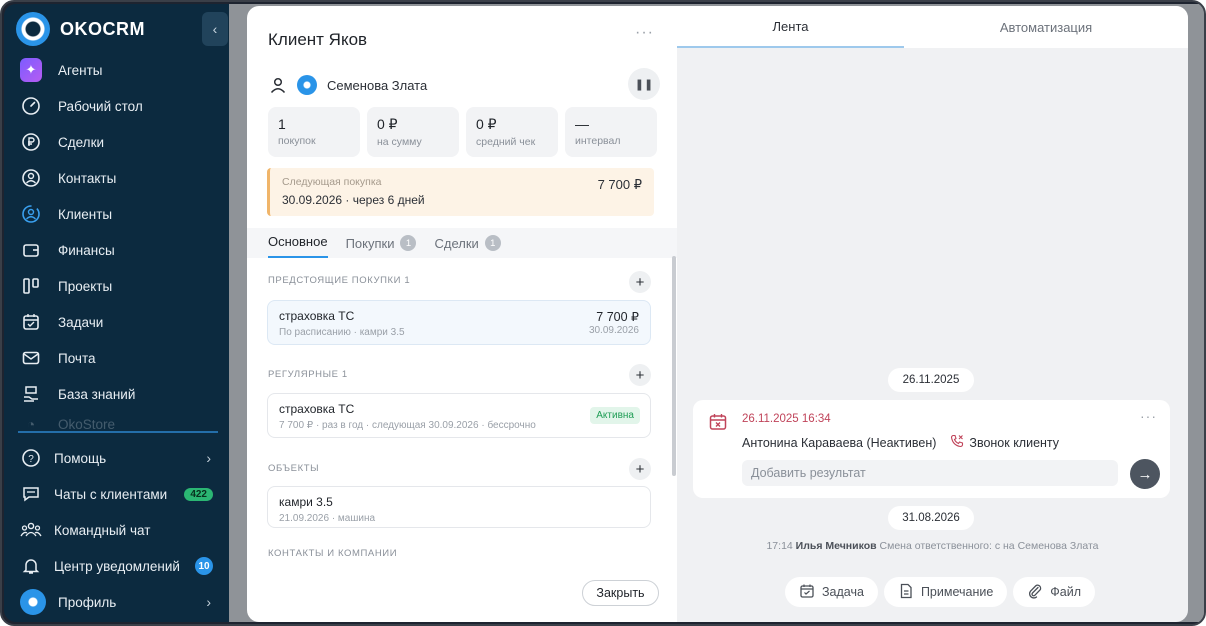  I want to click on kanban-icon, so click(31, 286).